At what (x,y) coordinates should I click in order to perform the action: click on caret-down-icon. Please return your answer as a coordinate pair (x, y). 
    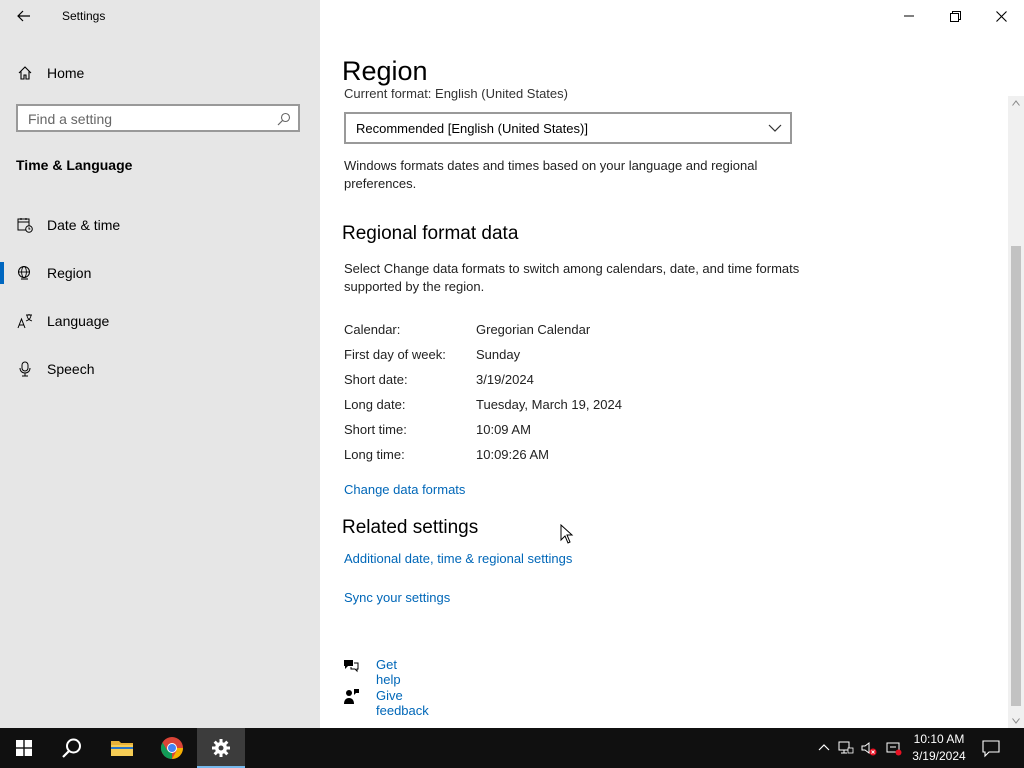
    Looking at the image, I should click on (1016, 721).